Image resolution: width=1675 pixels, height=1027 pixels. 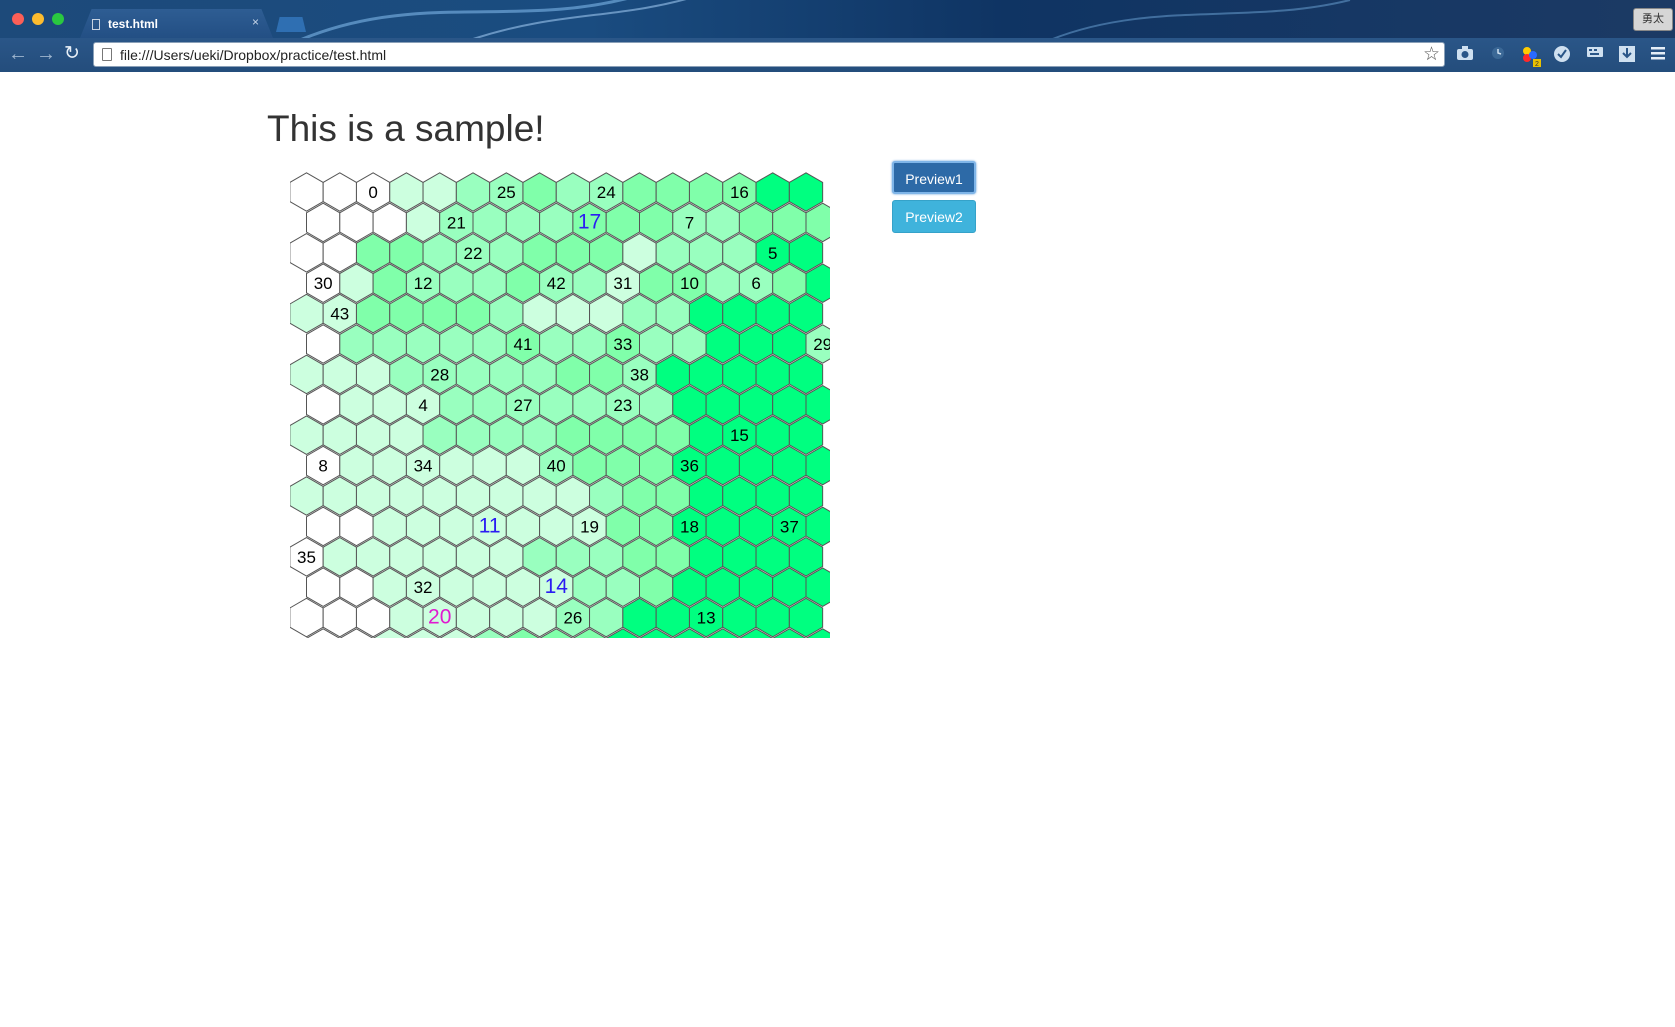 What do you see at coordinates (572, 618) in the screenshot?
I see `hex-label: 26` at bounding box center [572, 618].